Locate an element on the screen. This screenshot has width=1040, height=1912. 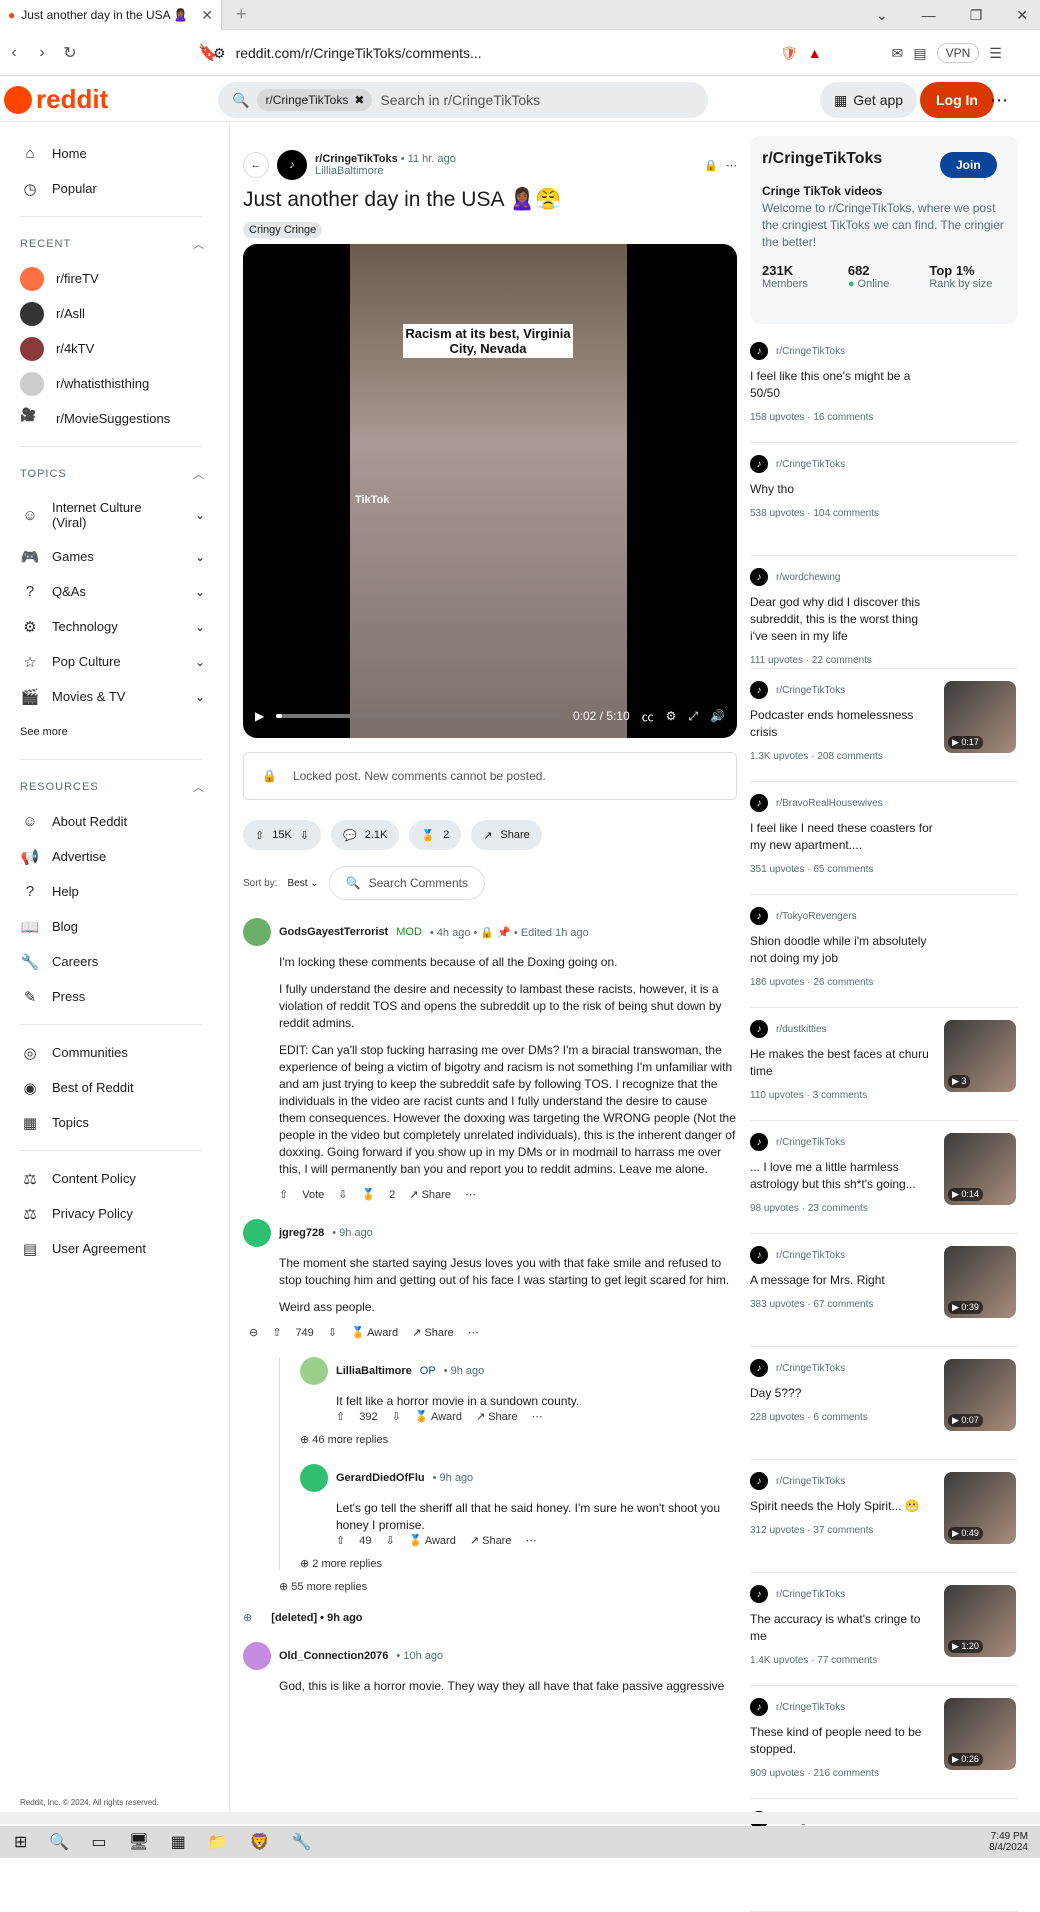
post-subreddit: r/CringeTikToks is located at coordinates (356, 159).